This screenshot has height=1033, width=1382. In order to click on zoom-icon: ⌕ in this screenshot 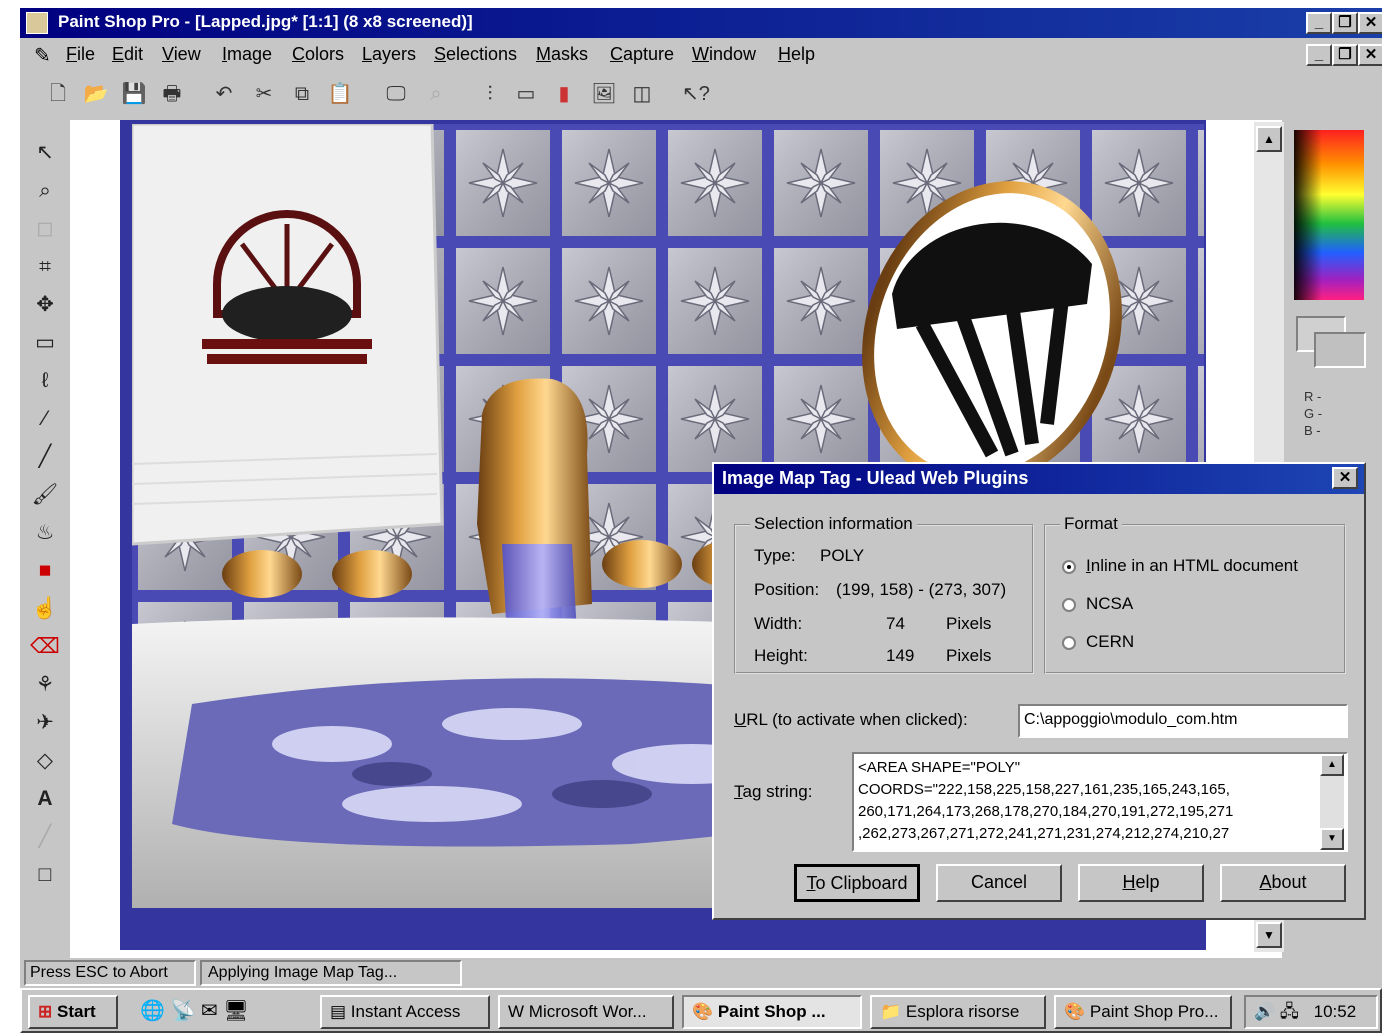, I will do `click(436, 94)`.